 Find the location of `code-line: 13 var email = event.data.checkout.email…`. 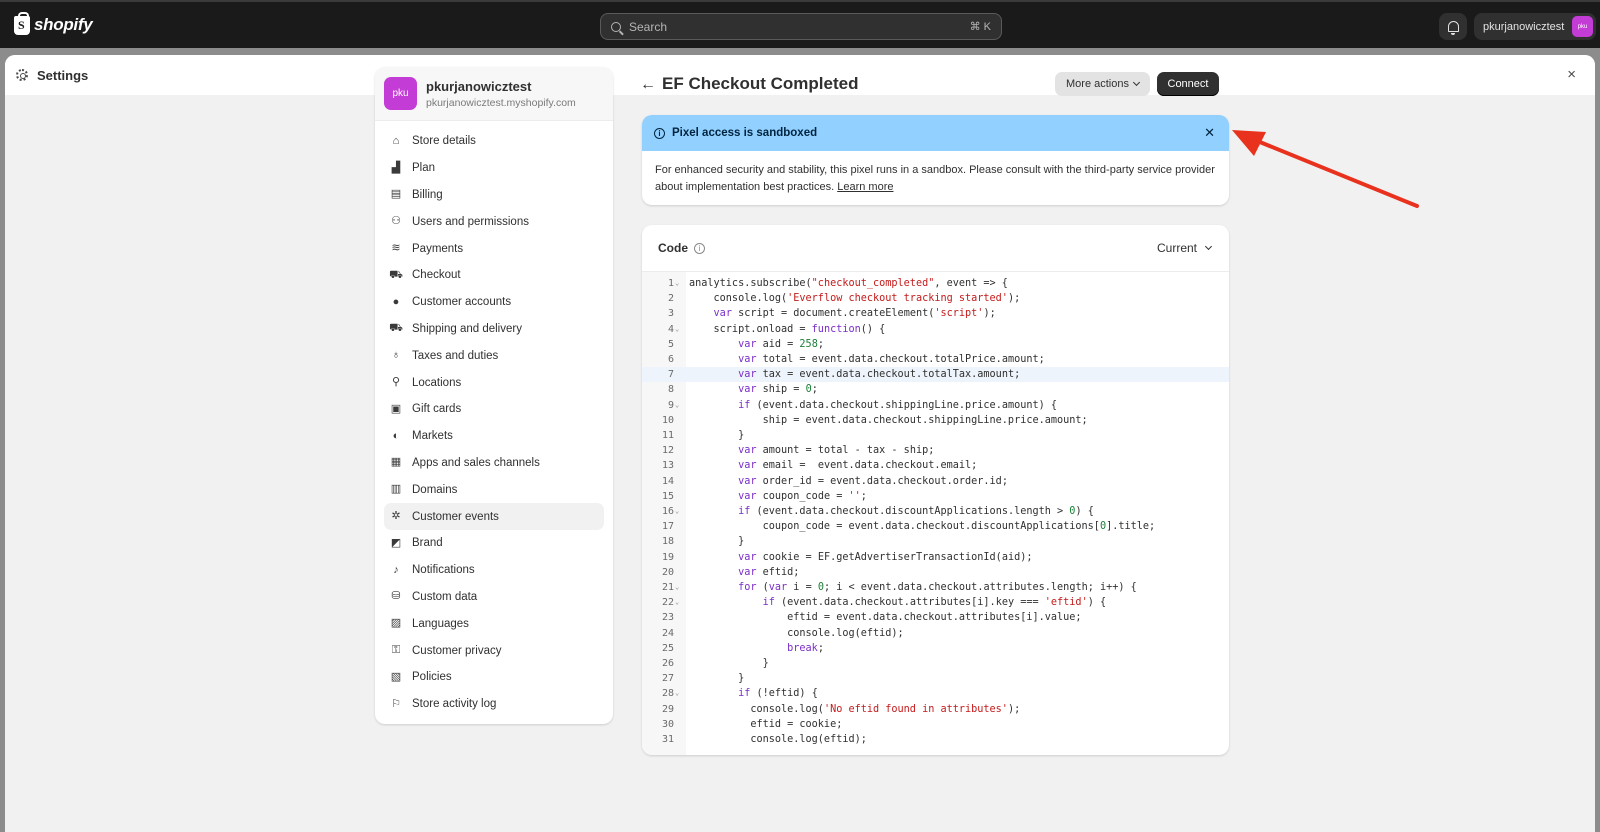

code-line: 13 var email = event.data.checkout.email… is located at coordinates (935, 465).